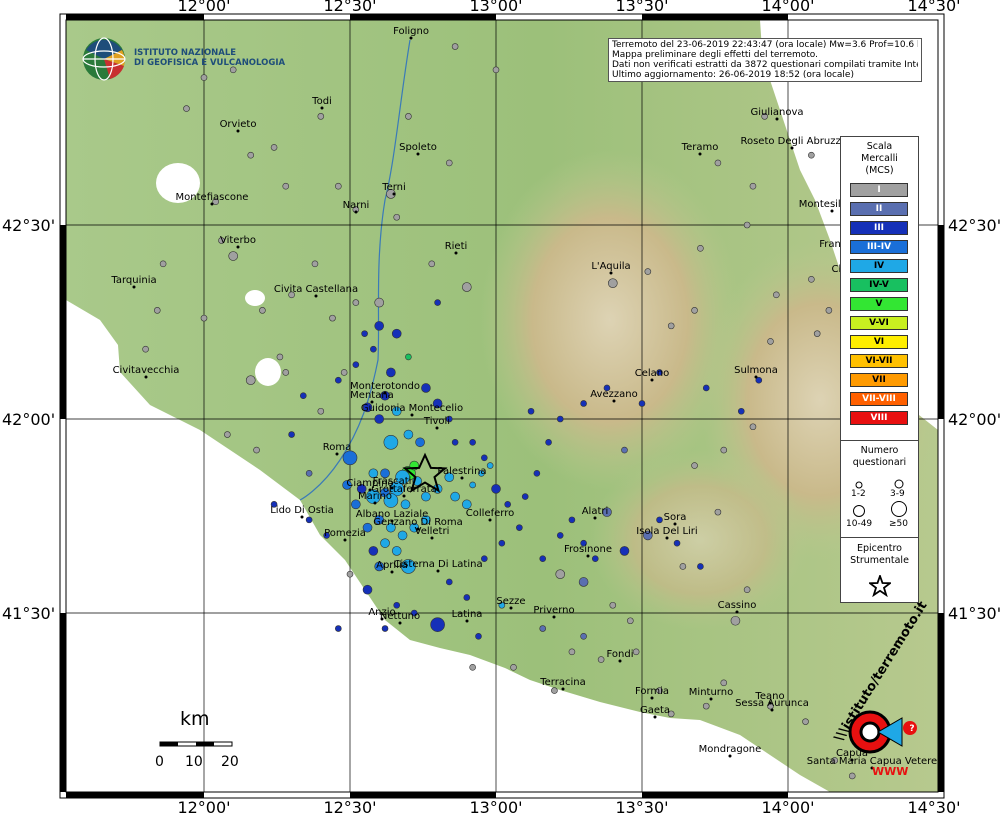 The height and width of the screenshot is (818, 1000). What do you see at coordinates (400, 616) in the screenshot?
I see `city-label: Nettuno` at bounding box center [400, 616].